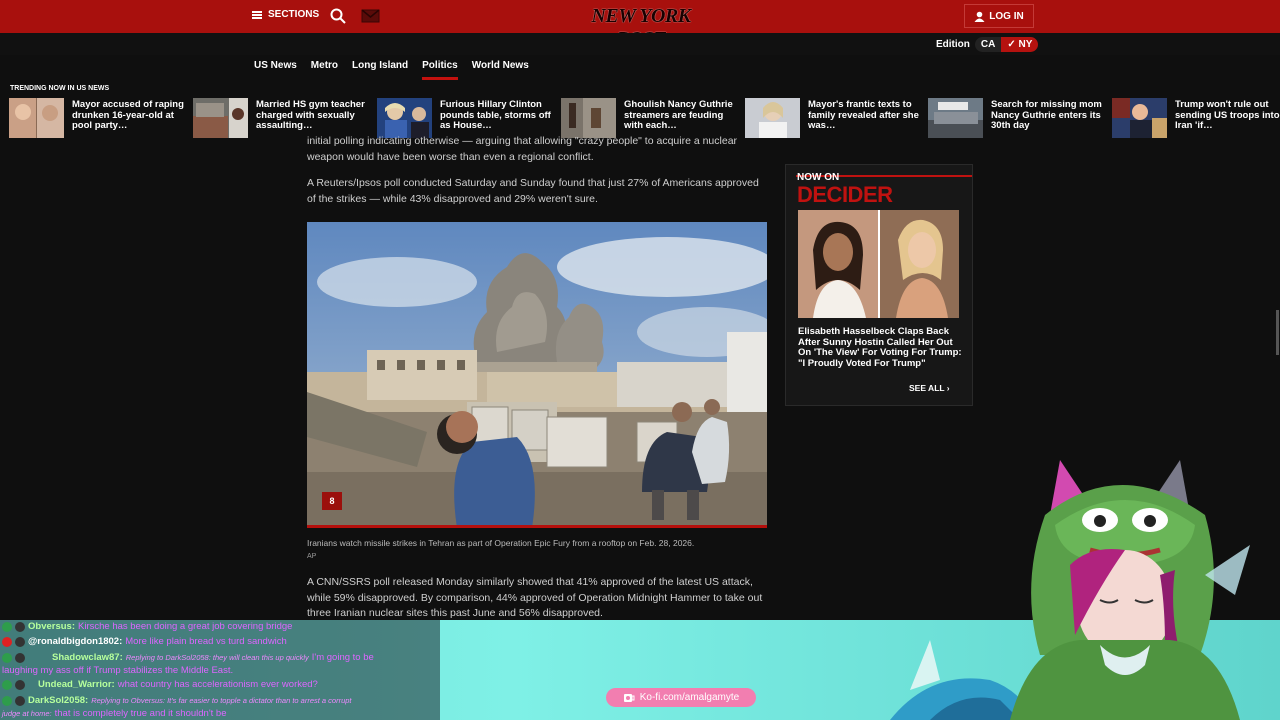 This screenshot has width=1280, height=720. I want to click on kofi-cup-icon, so click(629, 697).